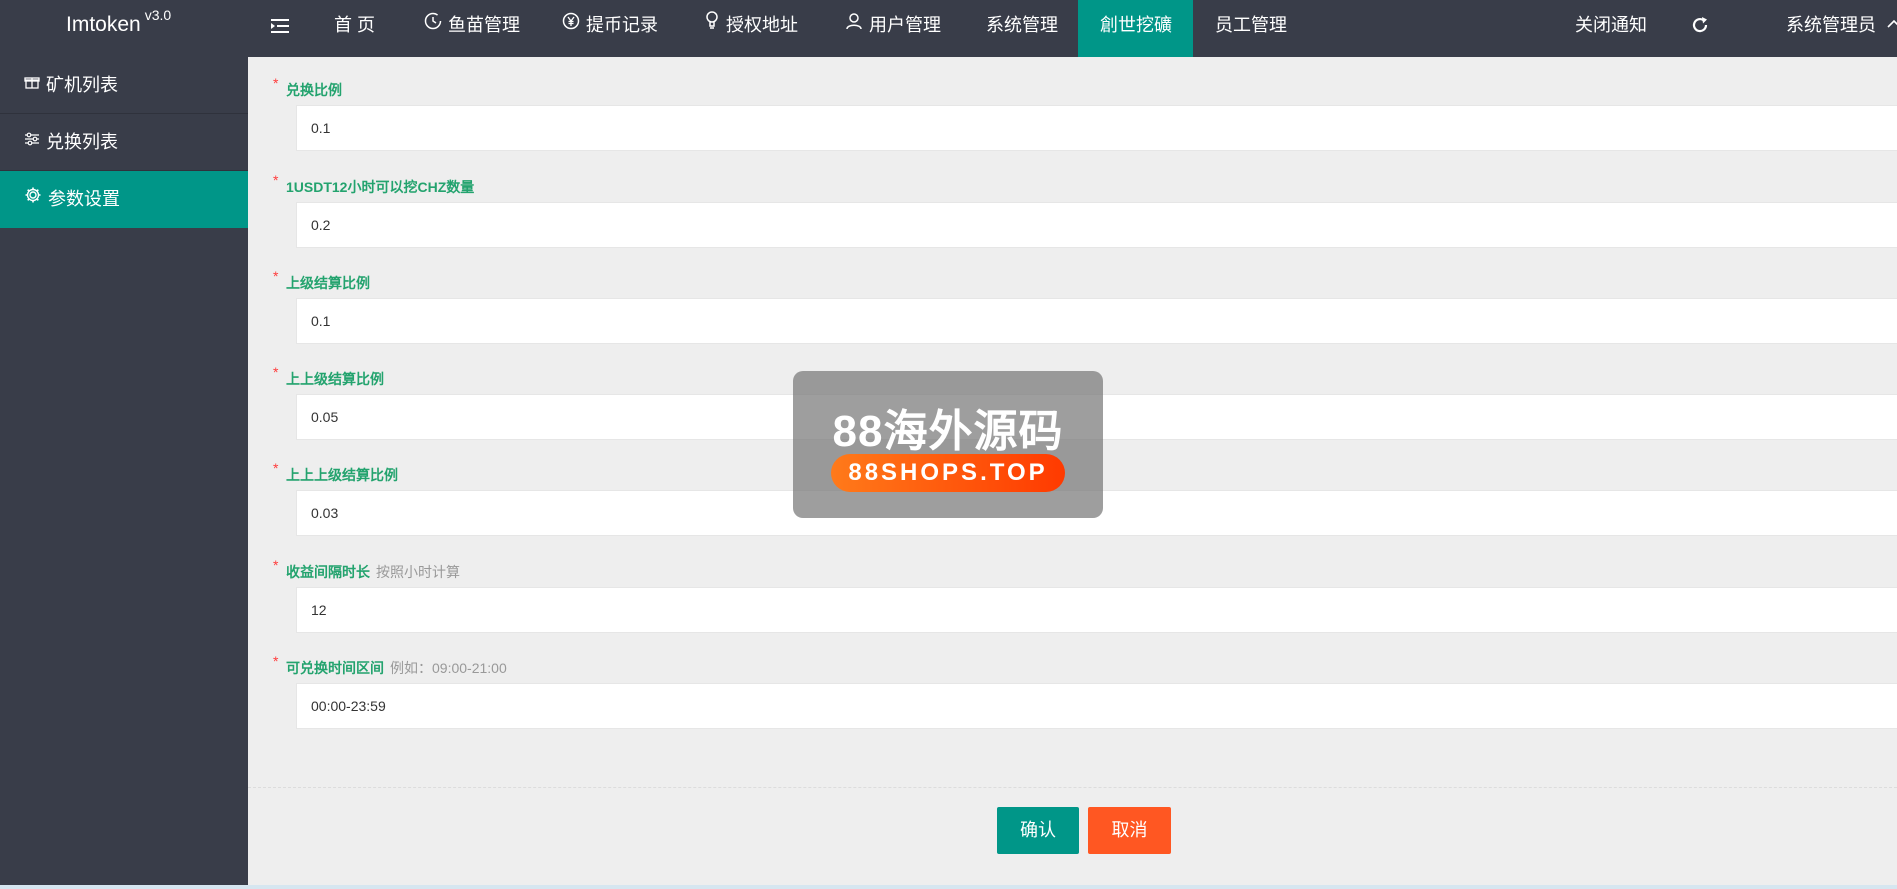 The width and height of the screenshot is (1897, 889). I want to click on field-label-chz-per-usdt: * 1USDT12小时可以挖CHZ数量, so click(374, 184).